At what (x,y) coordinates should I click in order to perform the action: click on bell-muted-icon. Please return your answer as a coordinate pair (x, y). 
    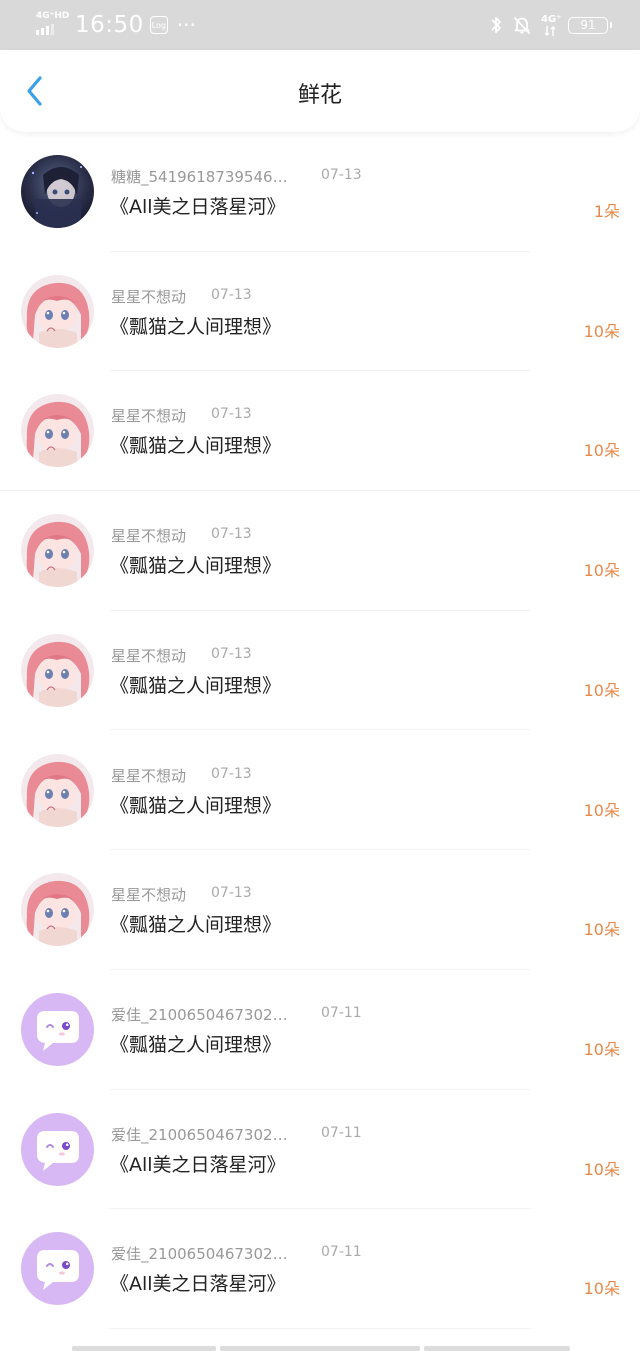
    Looking at the image, I should click on (522, 25).